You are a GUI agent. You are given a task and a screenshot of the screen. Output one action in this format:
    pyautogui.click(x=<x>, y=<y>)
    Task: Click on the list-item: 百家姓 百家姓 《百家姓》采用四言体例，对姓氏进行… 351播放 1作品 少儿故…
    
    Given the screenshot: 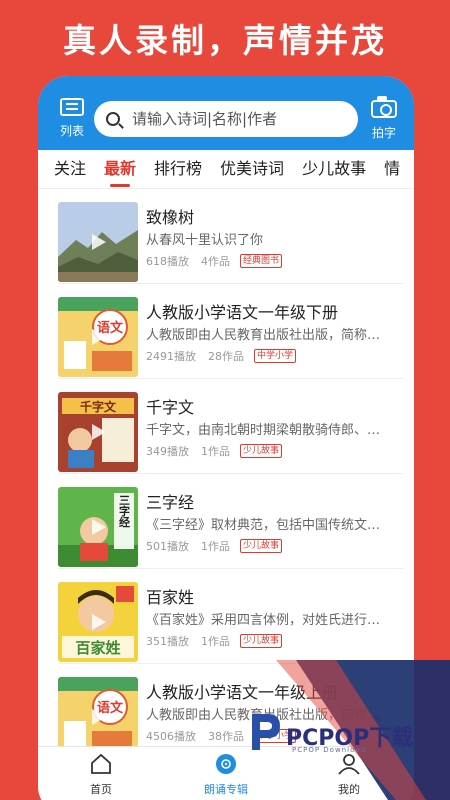 What is the action you would take?
    pyautogui.click(x=231, y=616)
    